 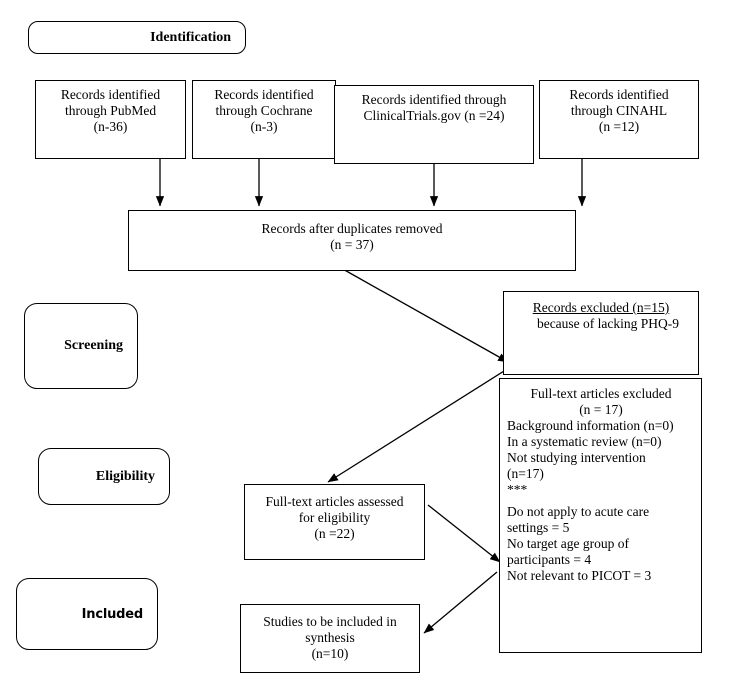 I want to click on arrow-fulltext-assessed-to-excluded, so click(x=464, y=533).